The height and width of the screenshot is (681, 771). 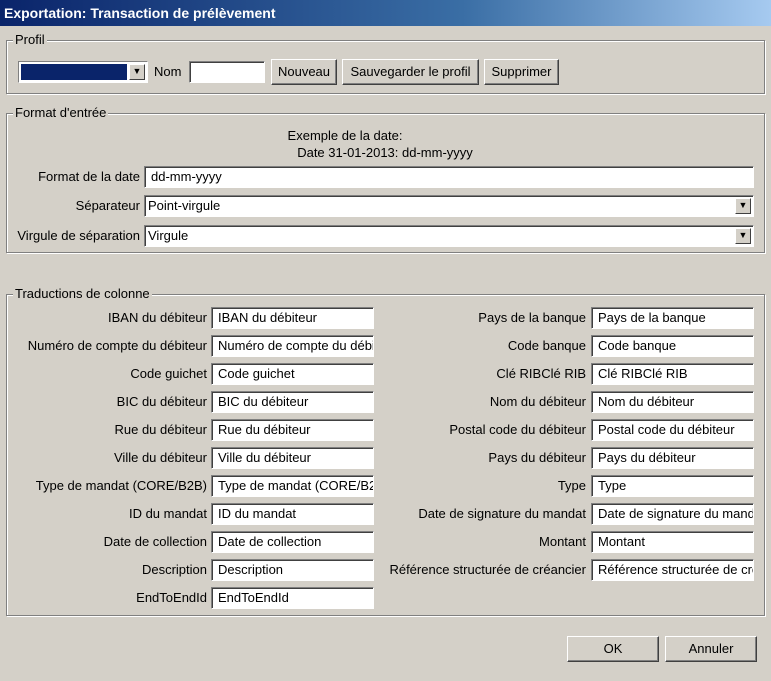 I want to click on profile-dropdown-selection, so click(x=74, y=72).